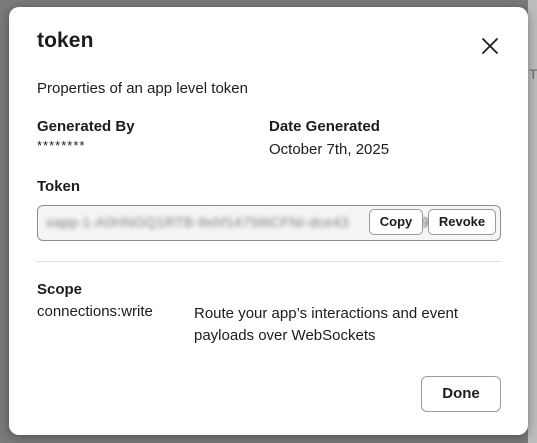  I want to click on scope-label: Scope, so click(60, 289).